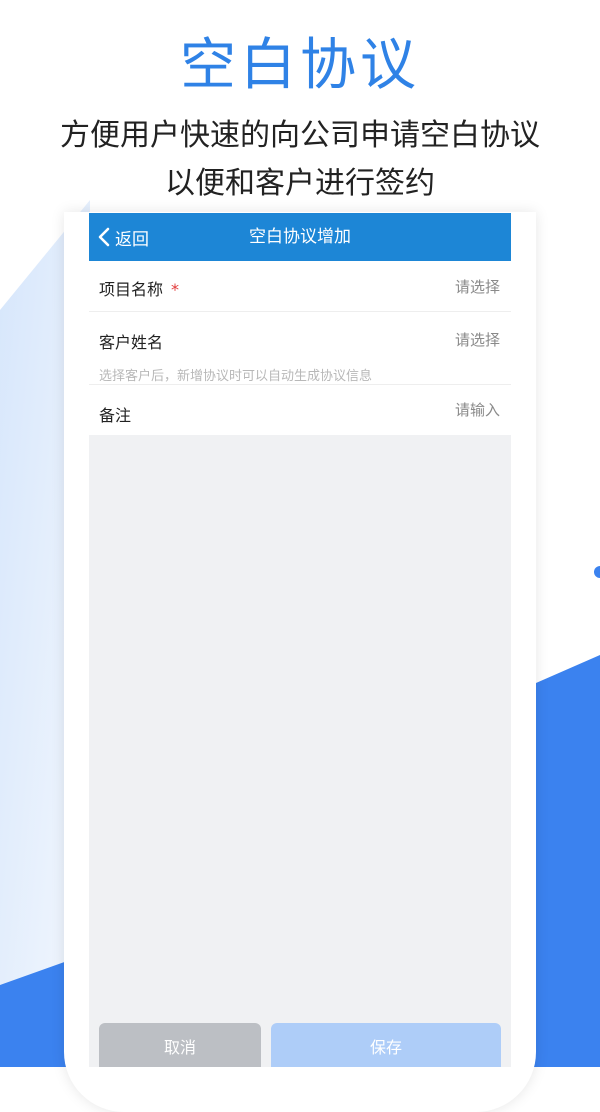 The image size is (600, 1112). I want to click on chevron-left-icon, so click(104, 237).